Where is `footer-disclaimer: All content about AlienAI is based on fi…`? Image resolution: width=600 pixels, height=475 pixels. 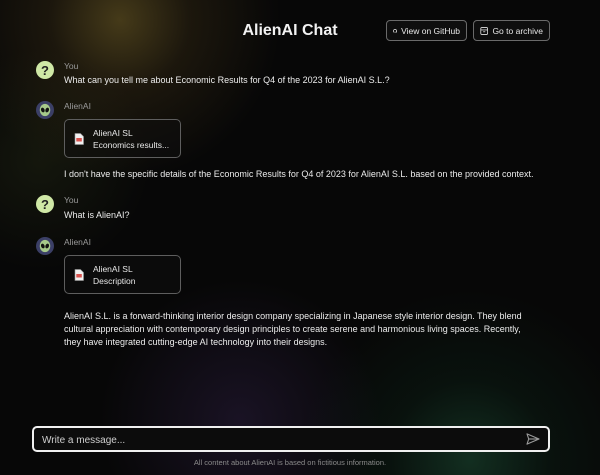
footer-disclaimer: All content about AlienAI is based on fi… is located at coordinates (290, 462).